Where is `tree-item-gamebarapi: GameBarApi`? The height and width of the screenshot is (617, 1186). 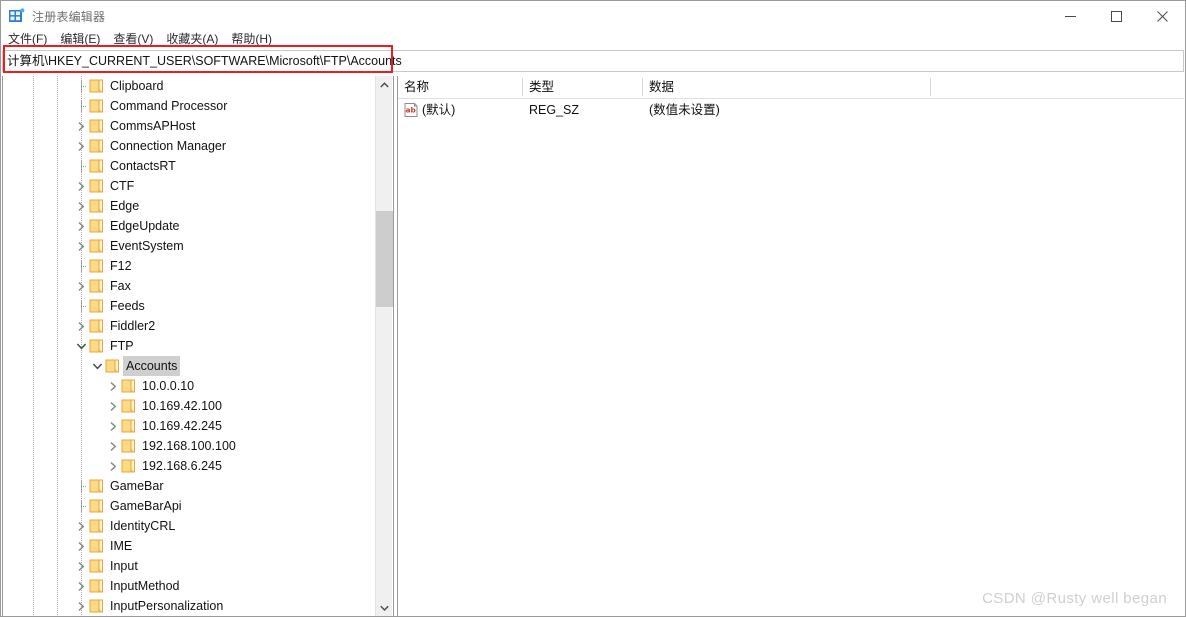 tree-item-gamebarapi: GameBarApi is located at coordinates (189, 506).